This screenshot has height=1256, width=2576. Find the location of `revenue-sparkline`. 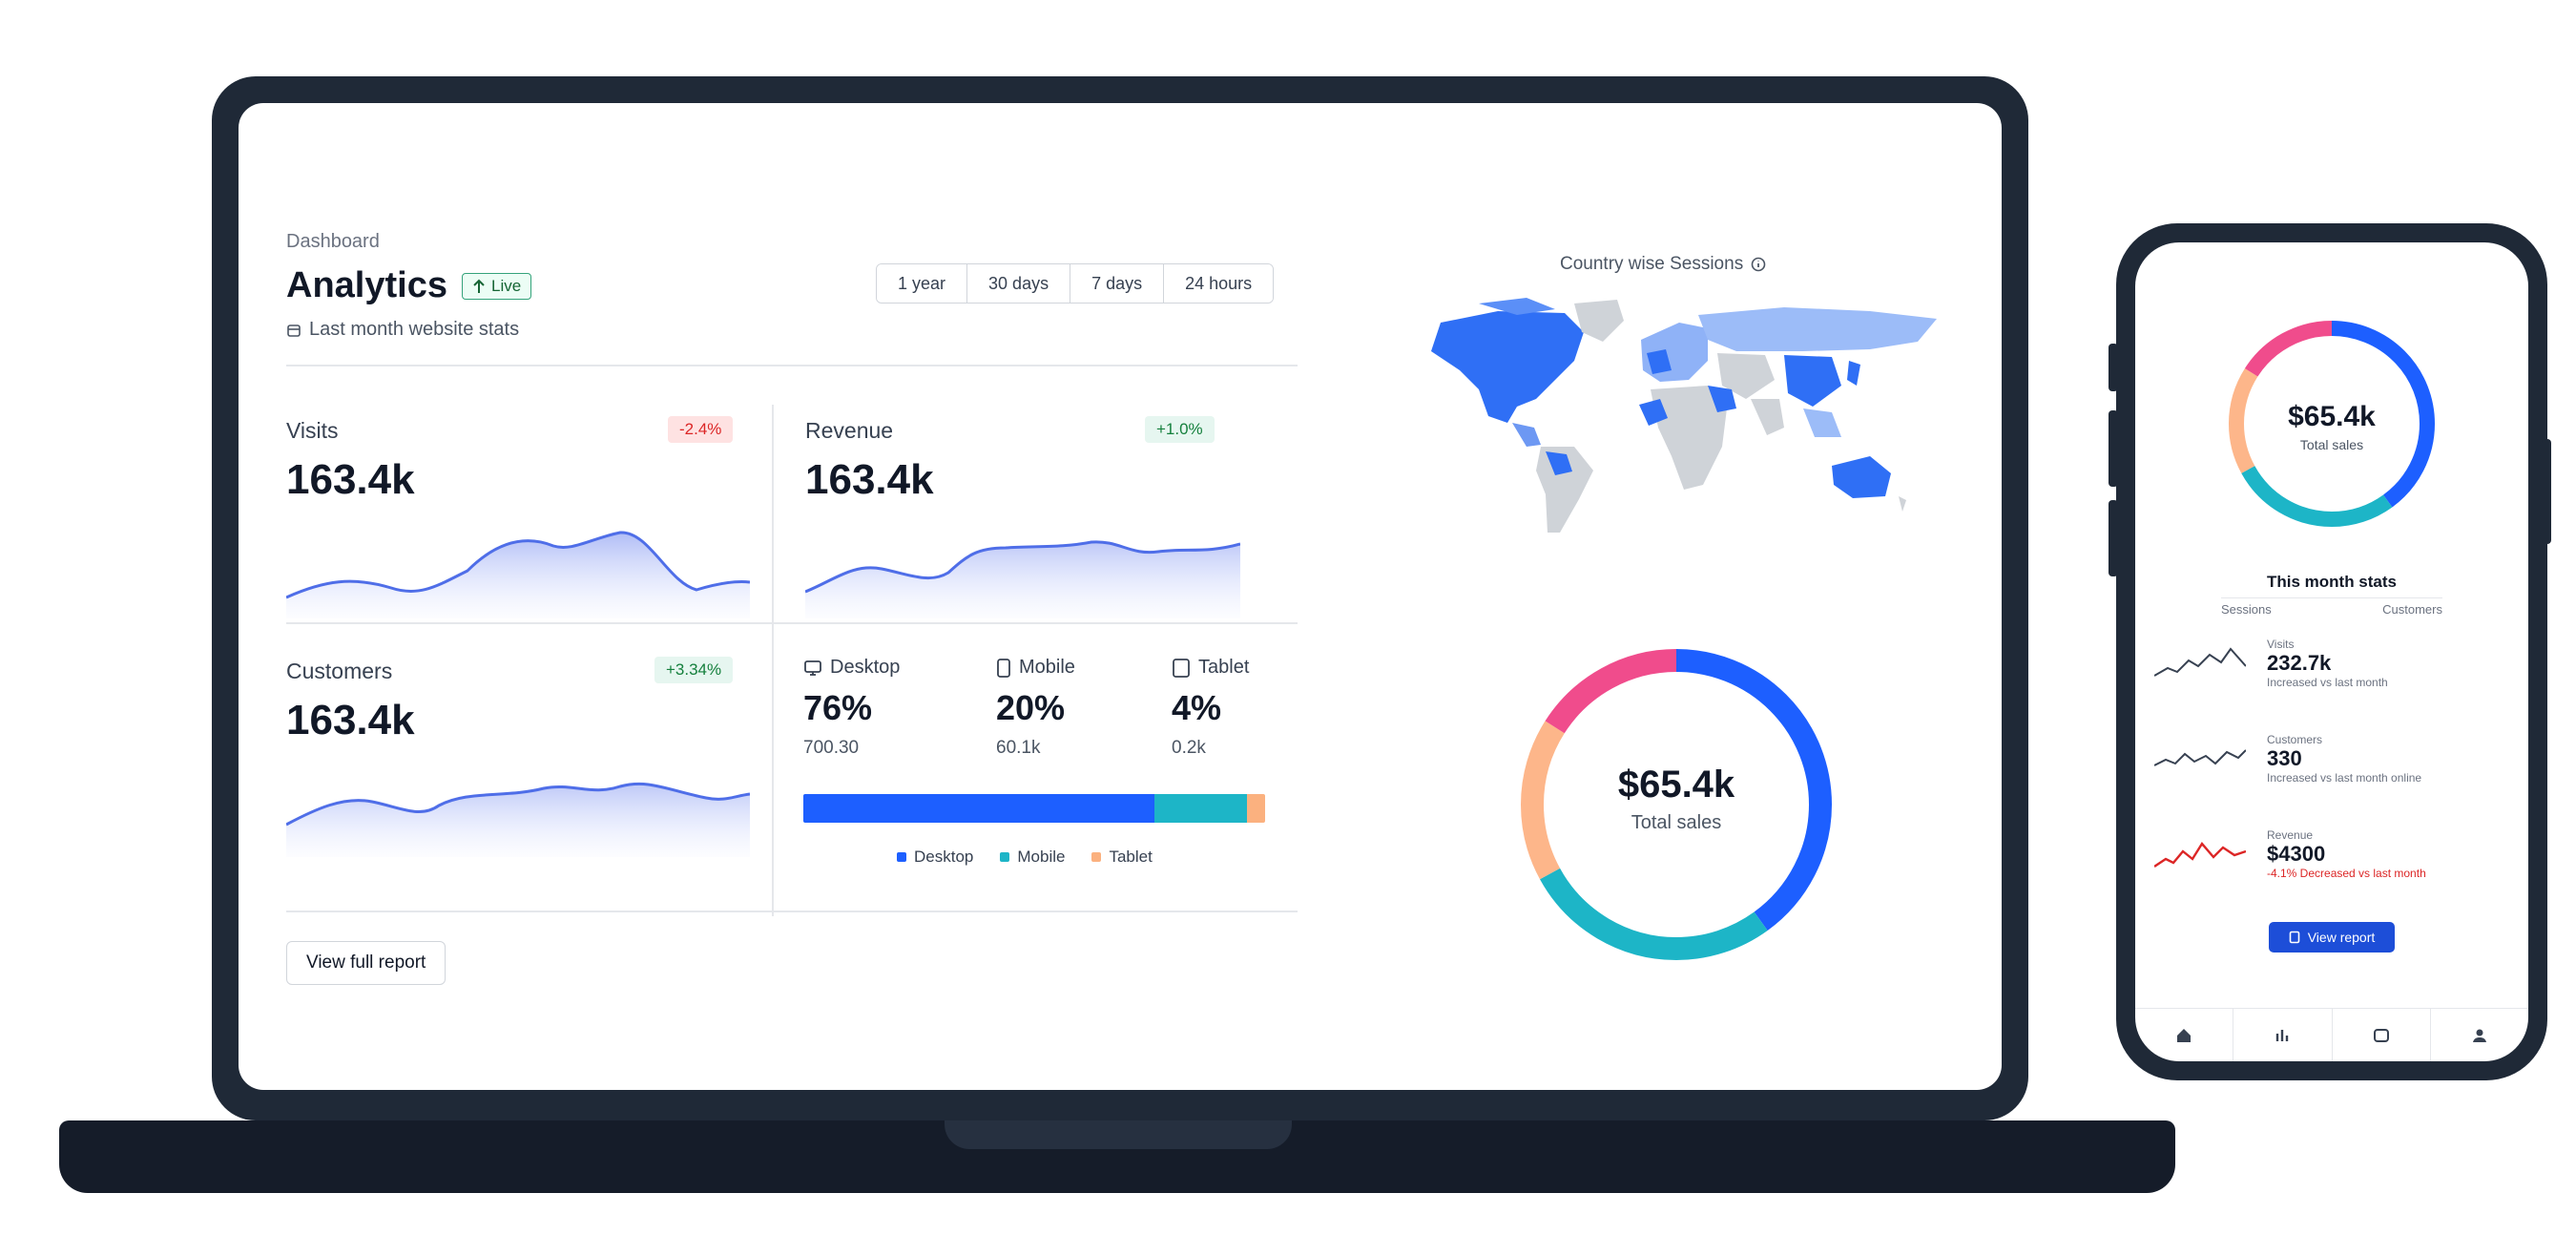

revenue-sparkline is located at coordinates (1022, 579).